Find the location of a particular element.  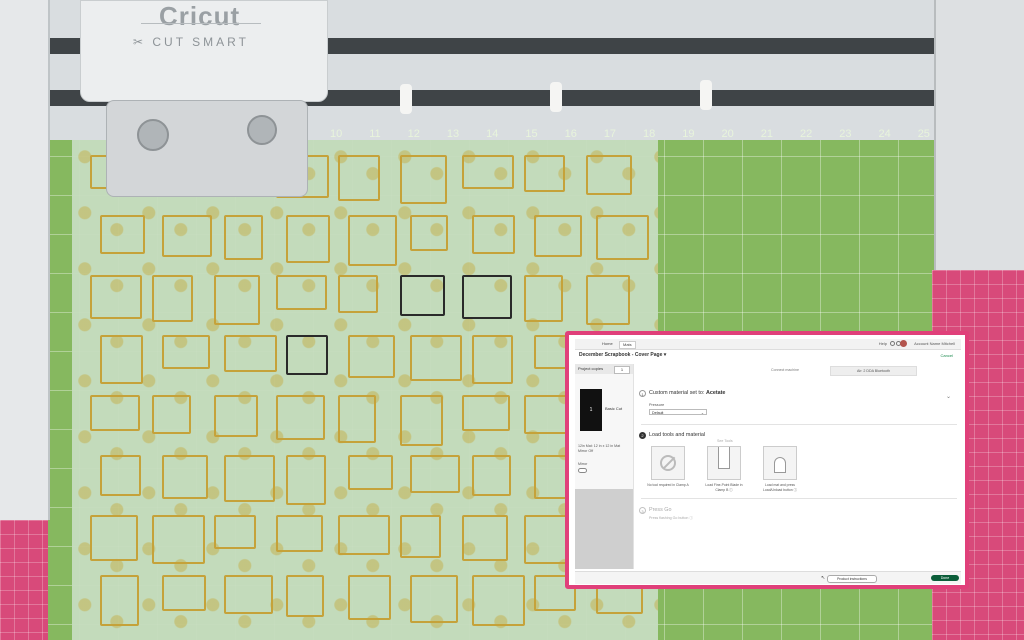

step-1-title: Custom material set to: Acetate is located at coordinates (687, 393).